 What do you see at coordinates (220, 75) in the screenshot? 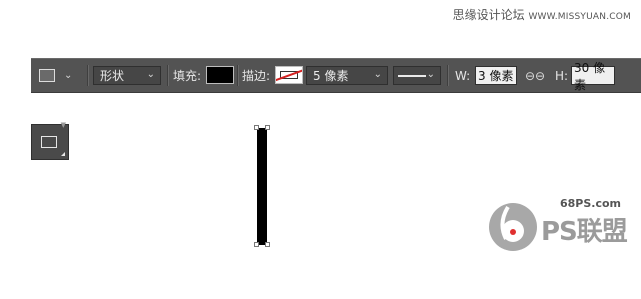
I see `fill-color-swatch` at bounding box center [220, 75].